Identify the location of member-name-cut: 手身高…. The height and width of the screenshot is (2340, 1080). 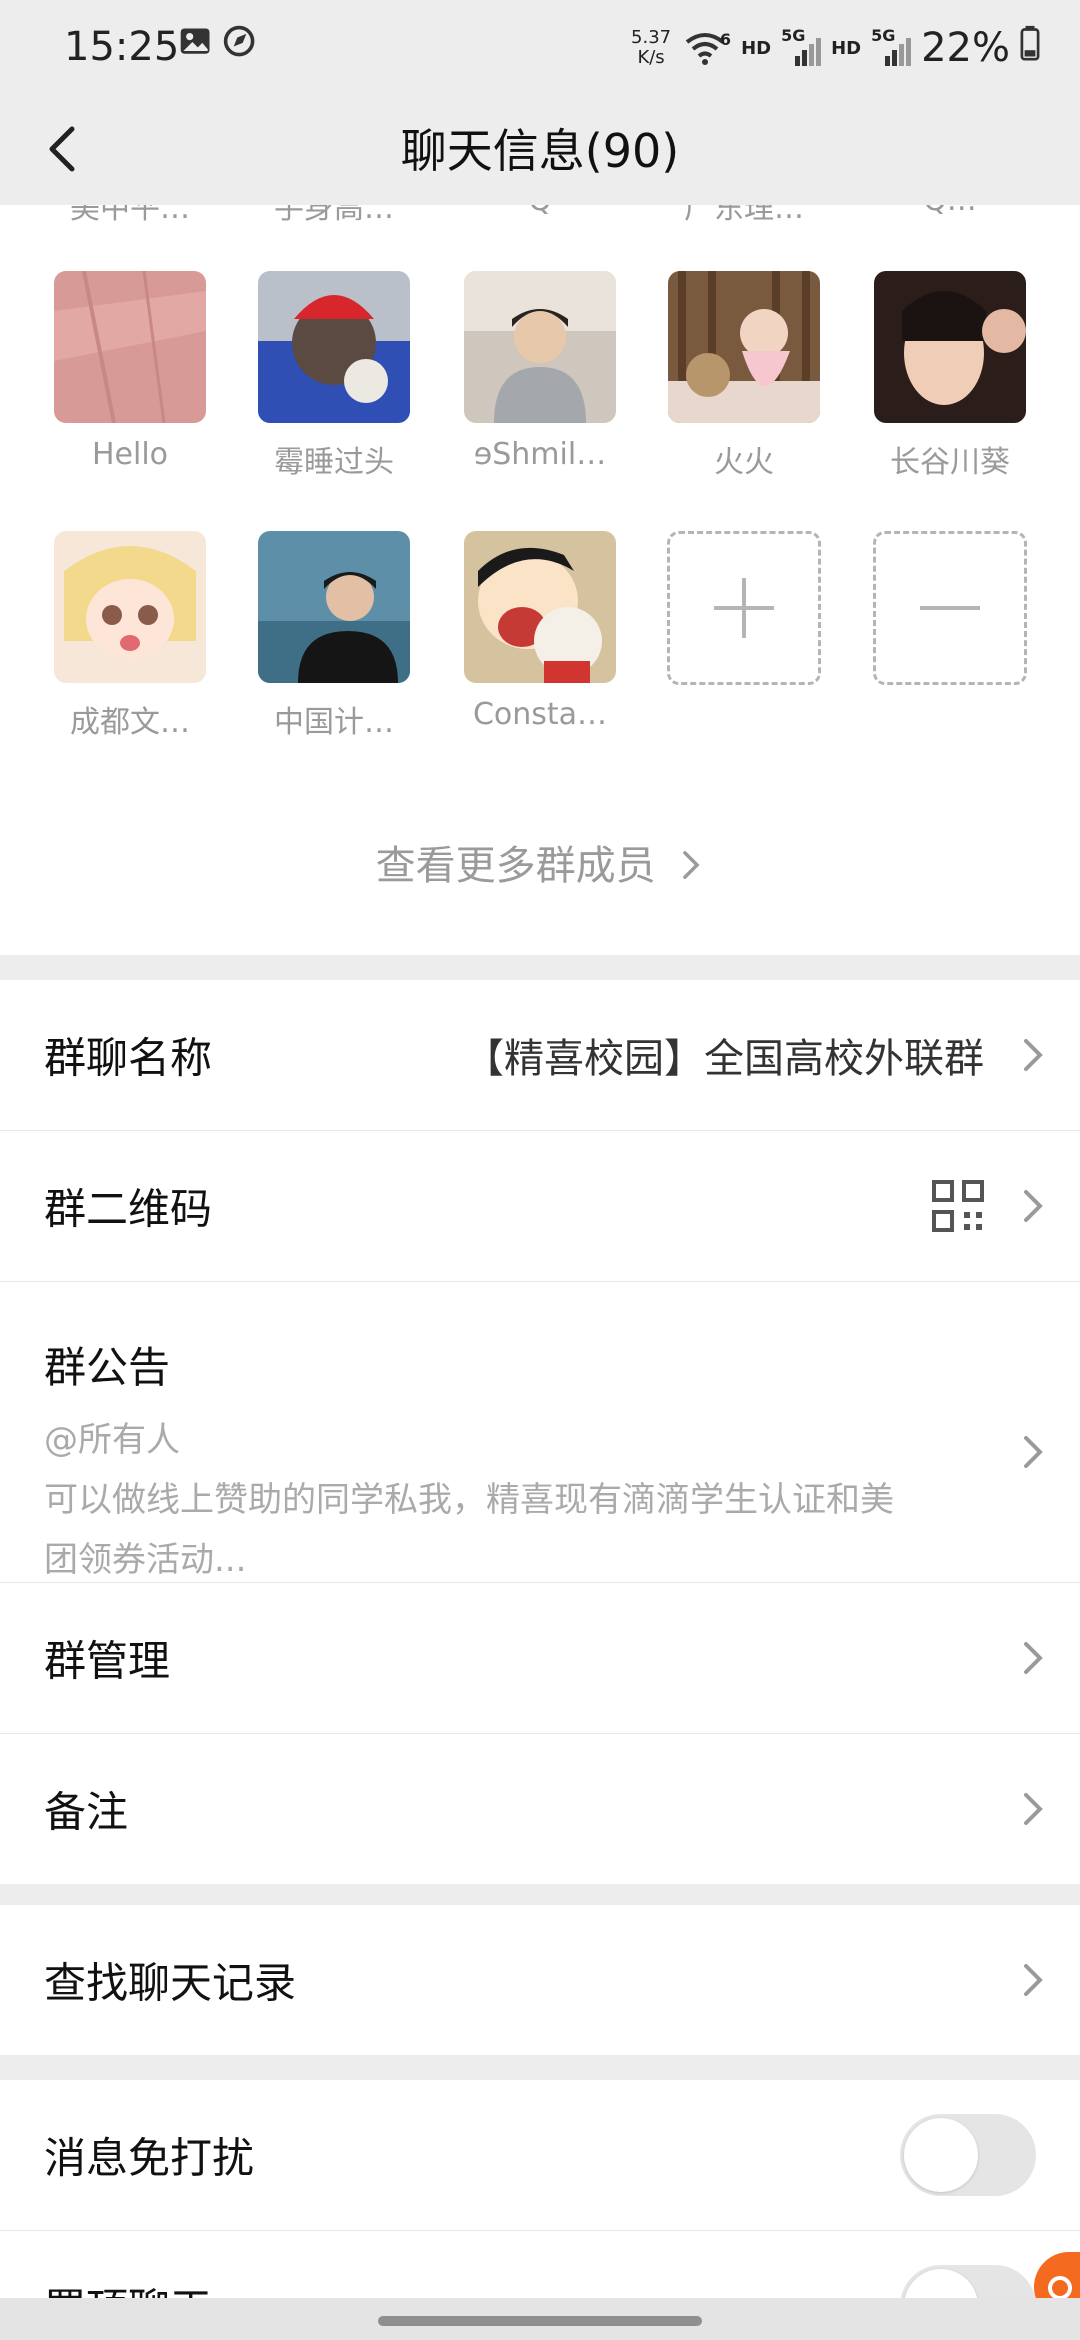
(334, 215).